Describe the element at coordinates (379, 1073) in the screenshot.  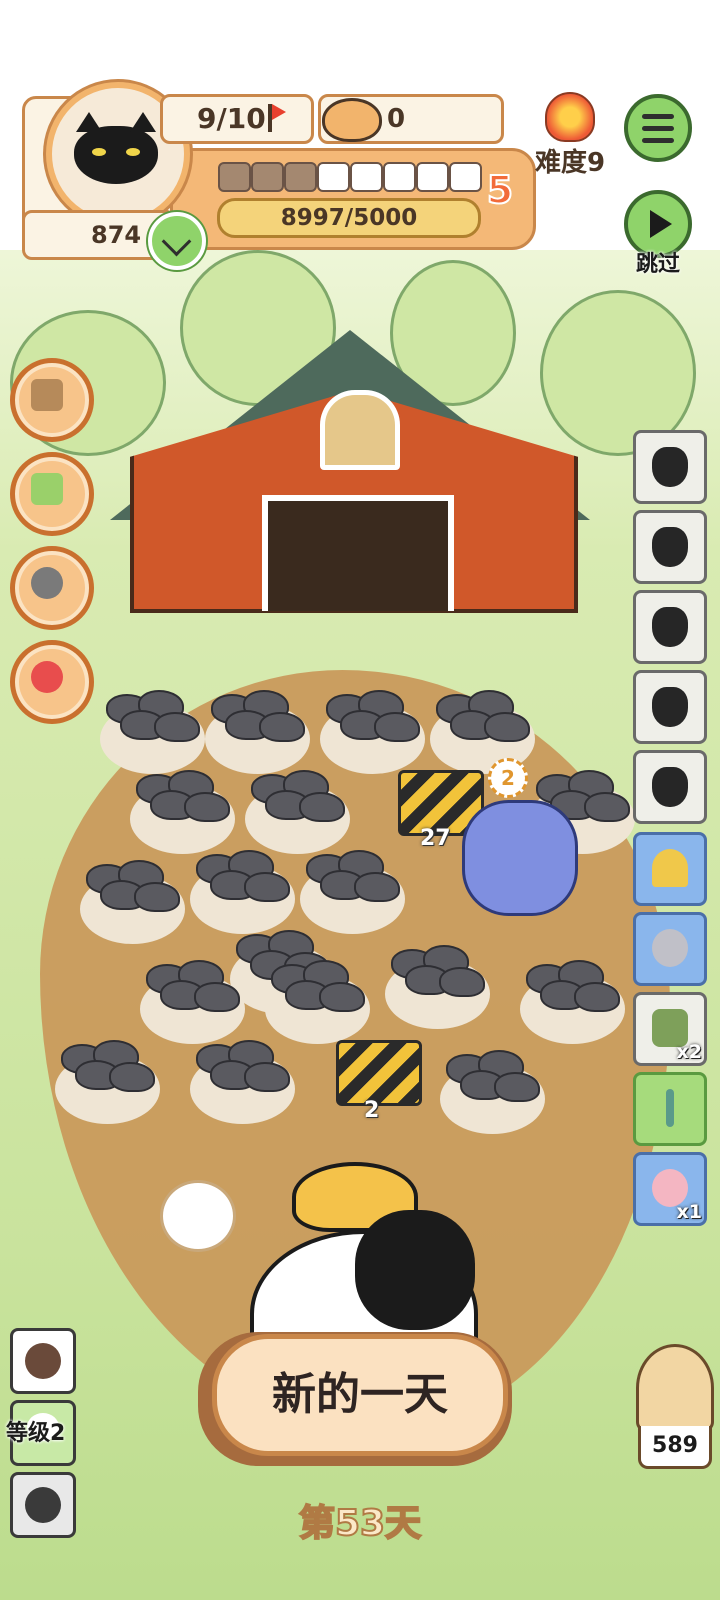
I see `barrier` at that location.